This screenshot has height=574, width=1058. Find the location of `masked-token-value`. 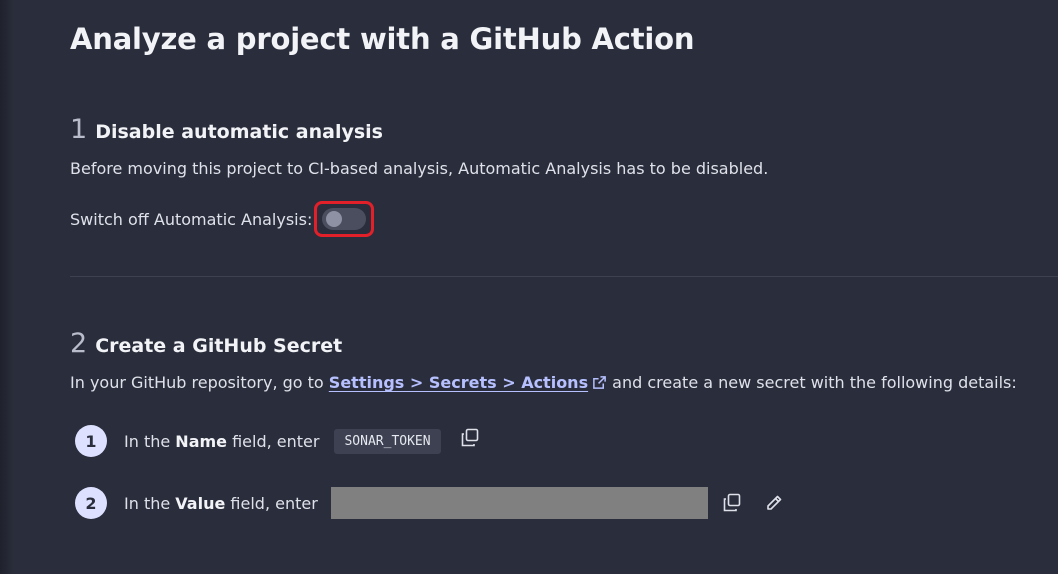

masked-token-value is located at coordinates (519, 503).